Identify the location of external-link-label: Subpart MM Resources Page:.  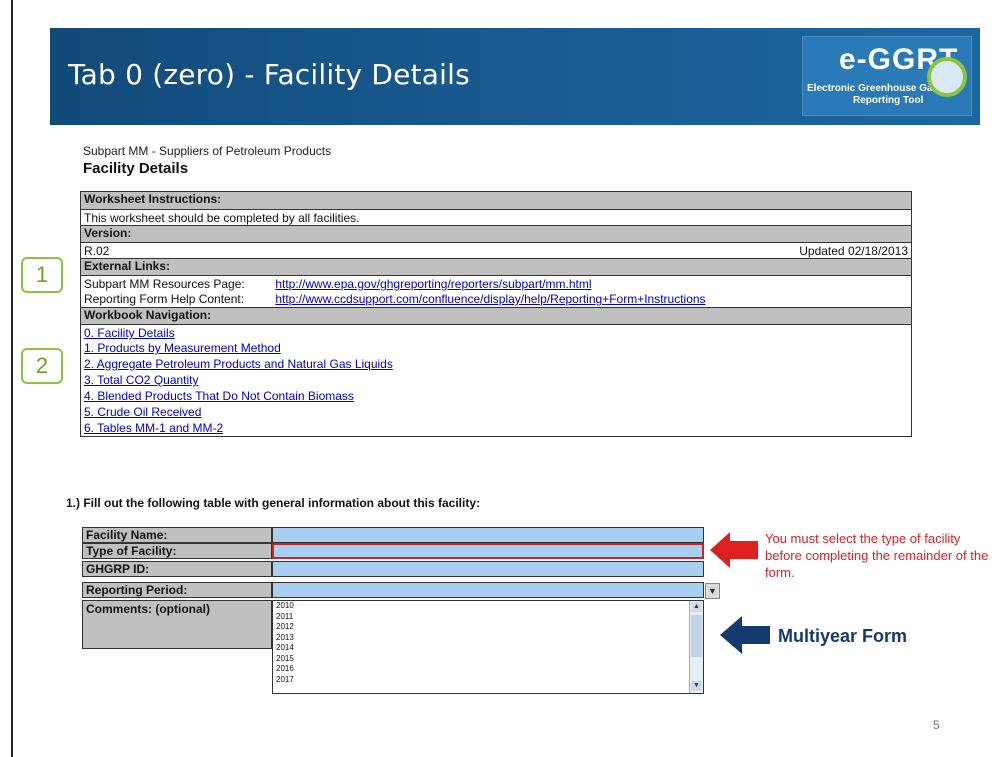
(164, 284).